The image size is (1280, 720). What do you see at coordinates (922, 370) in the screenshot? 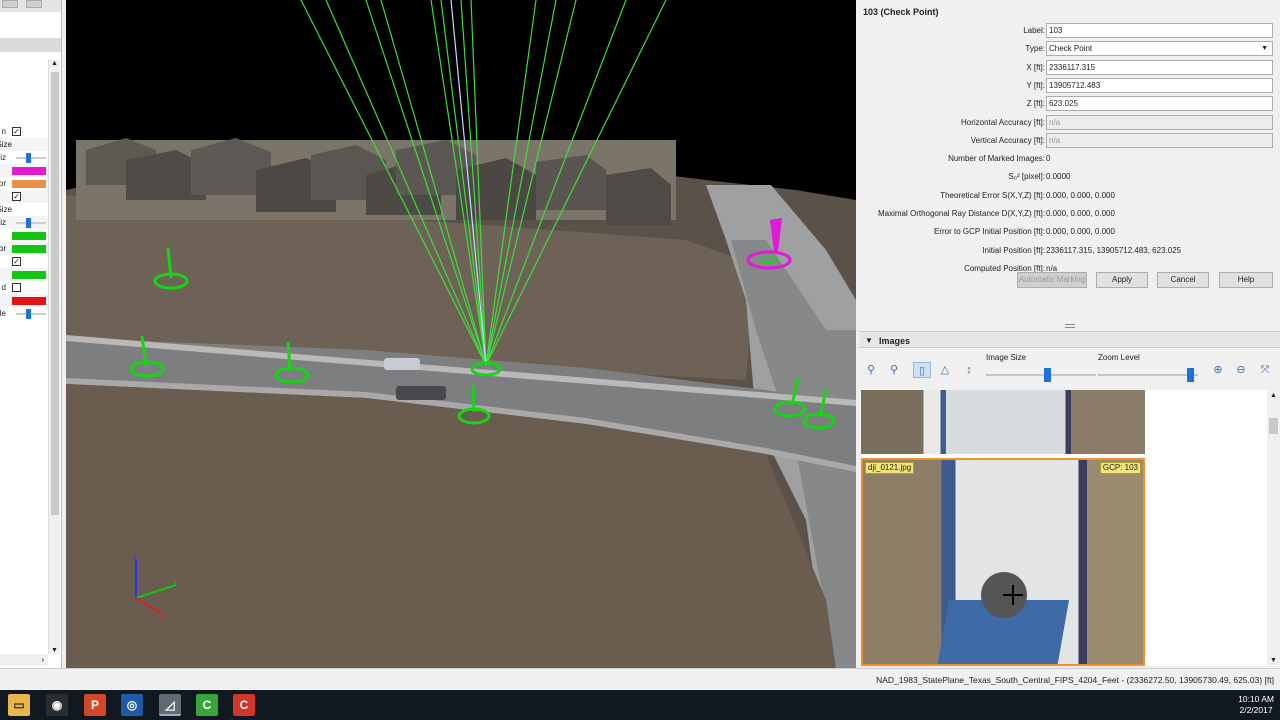
I see `column-view-icon: ▯` at bounding box center [922, 370].